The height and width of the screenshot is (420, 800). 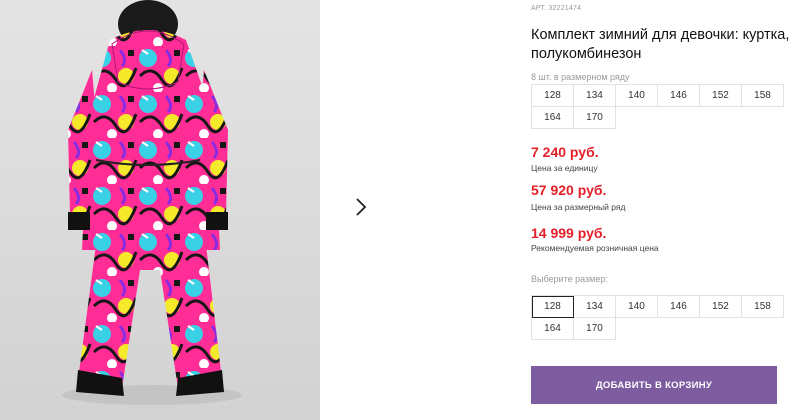 What do you see at coordinates (679, 96) in the screenshot?
I see `size-row-cell: 146` at bounding box center [679, 96].